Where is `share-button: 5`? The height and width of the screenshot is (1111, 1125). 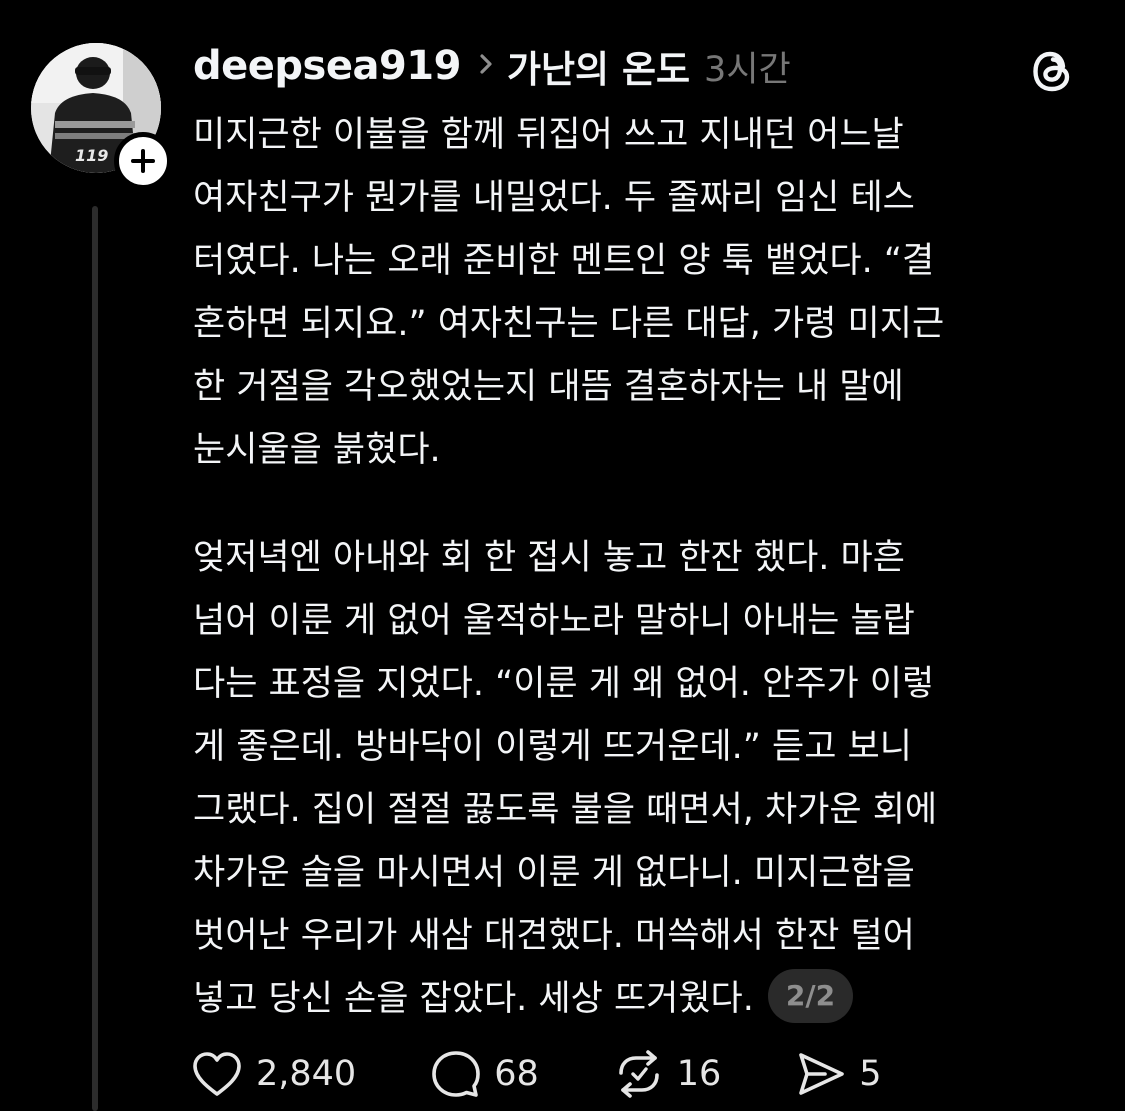
share-button: 5 is located at coordinates (838, 1074).